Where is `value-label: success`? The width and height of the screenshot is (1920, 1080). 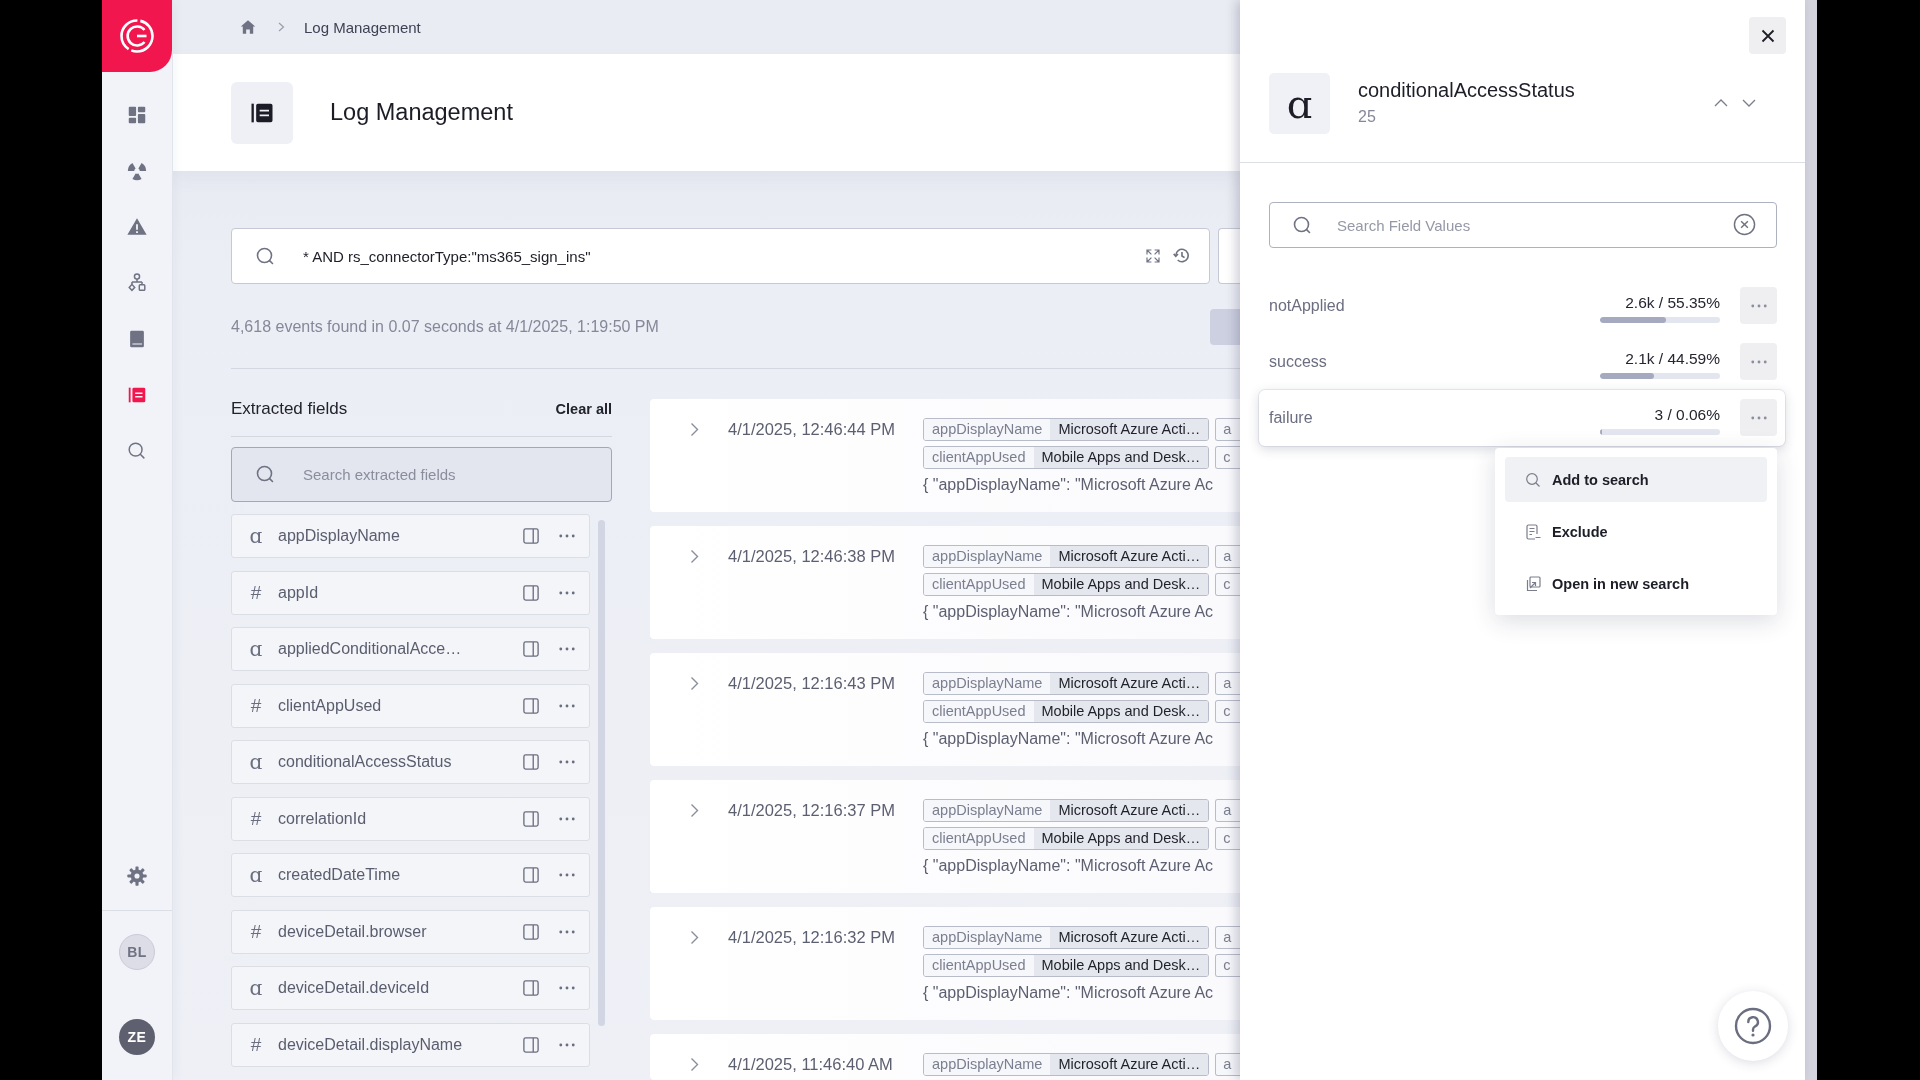
value-label: success is located at coordinates (1298, 362).